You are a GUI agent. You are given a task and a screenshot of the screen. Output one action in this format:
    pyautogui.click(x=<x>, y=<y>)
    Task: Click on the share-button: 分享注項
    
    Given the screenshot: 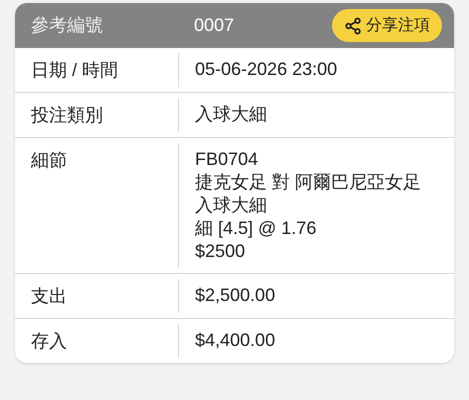 What is the action you would take?
    pyautogui.click(x=387, y=25)
    